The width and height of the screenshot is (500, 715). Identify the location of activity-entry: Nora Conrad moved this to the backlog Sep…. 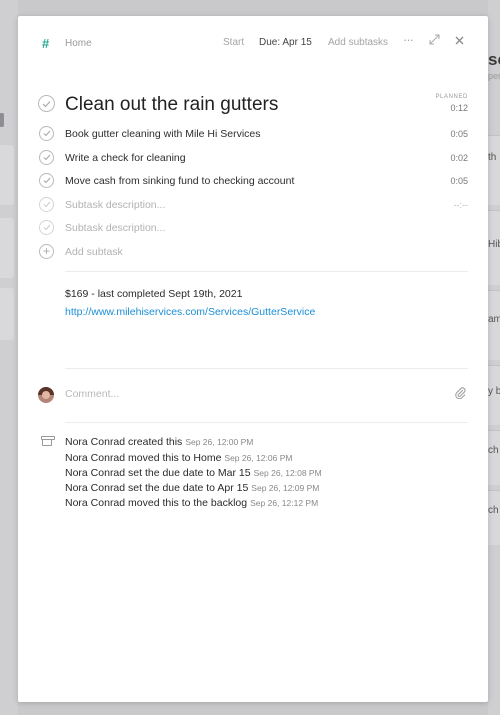
(191, 503).